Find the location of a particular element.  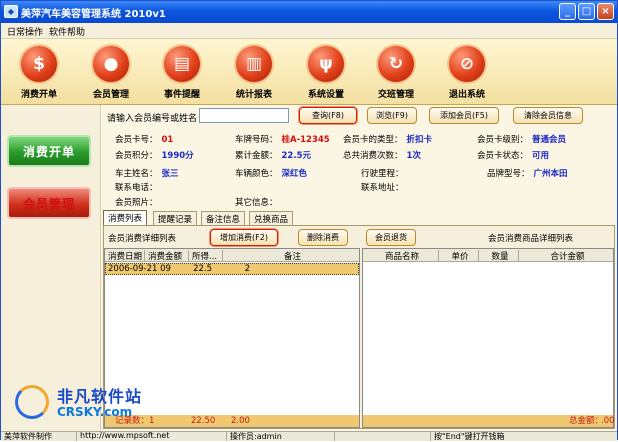

brand-value: 广州本田 is located at coordinates (550, 174).